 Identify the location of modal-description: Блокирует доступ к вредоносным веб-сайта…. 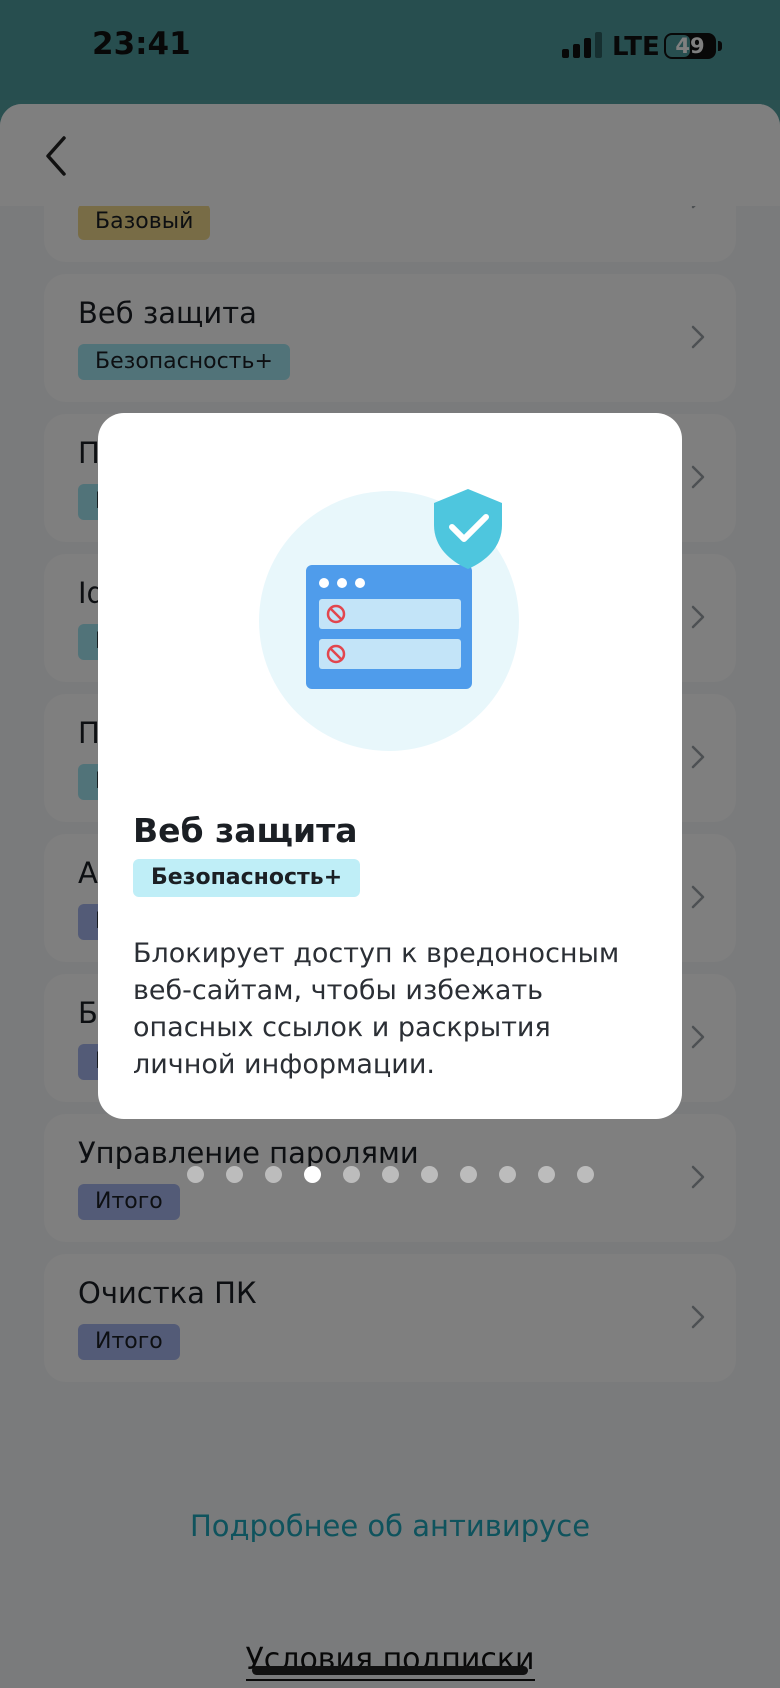
(376, 1009).